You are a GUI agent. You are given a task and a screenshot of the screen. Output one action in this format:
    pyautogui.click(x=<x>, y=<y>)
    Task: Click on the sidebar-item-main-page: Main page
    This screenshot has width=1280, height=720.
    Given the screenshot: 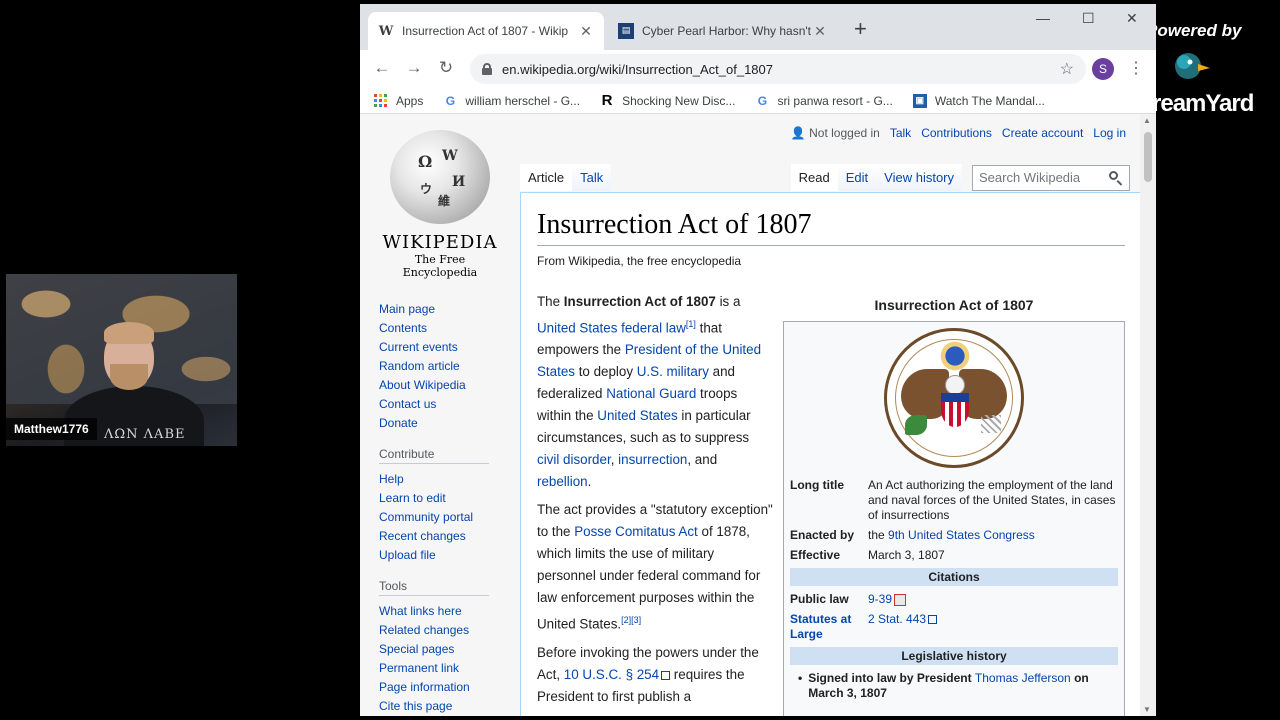 What is the action you would take?
    pyautogui.click(x=444, y=309)
    